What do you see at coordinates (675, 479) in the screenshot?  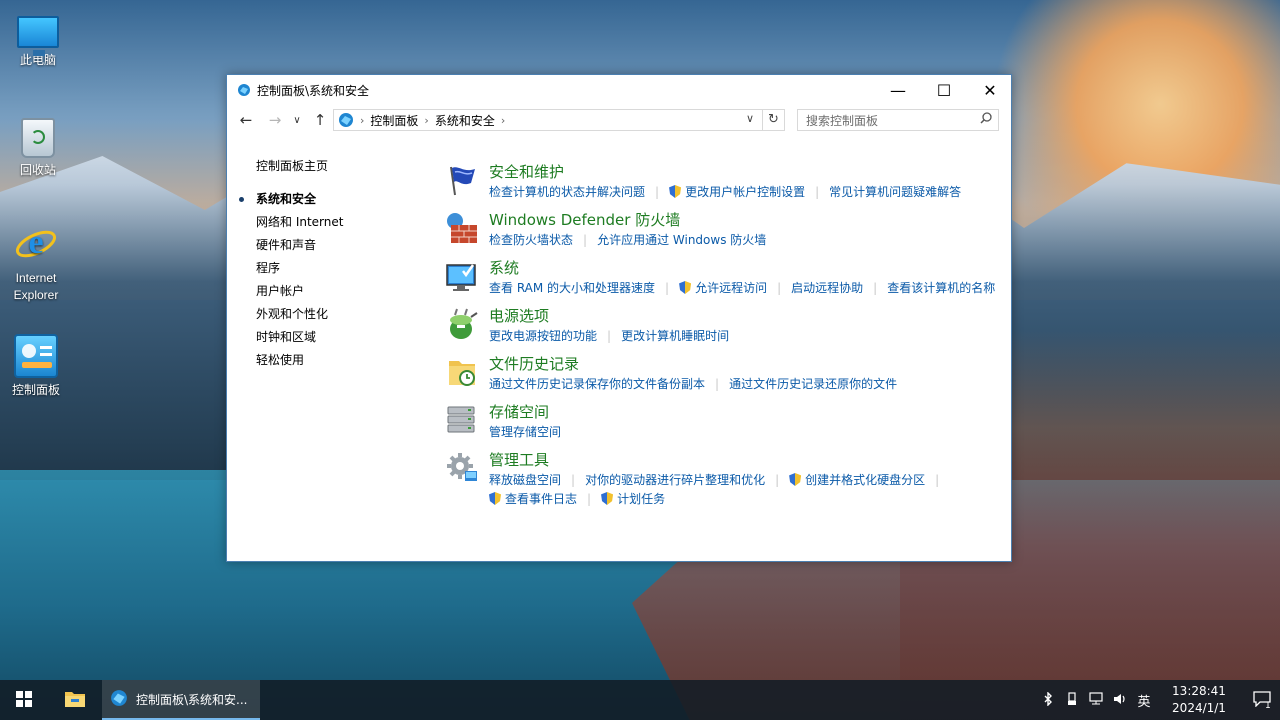 I see `task-link: 对你的驱动器进行碎片整理和优化` at bounding box center [675, 479].